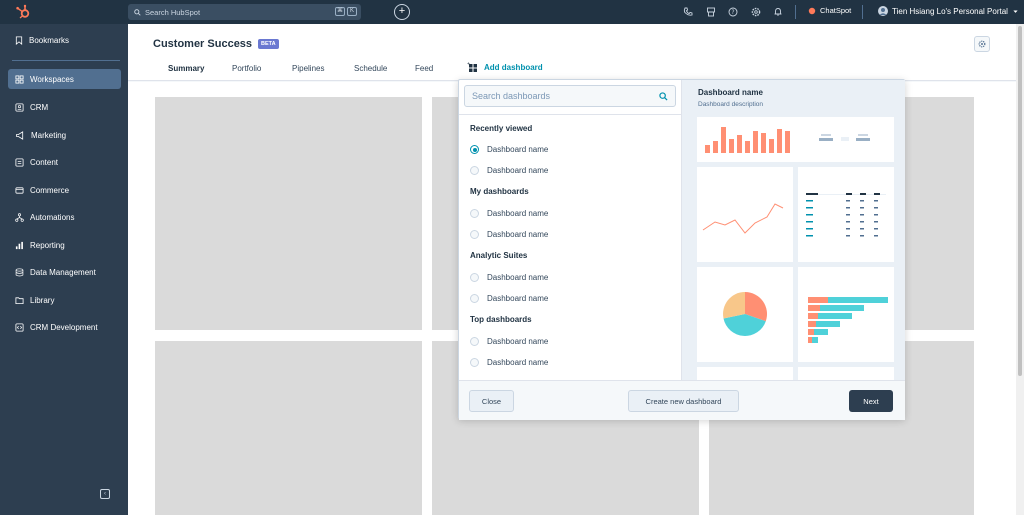 This screenshot has width=1024, height=515. What do you see at coordinates (19, 190) in the screenshot?
I see `commerce-icon` at bounding box center [19, 190].